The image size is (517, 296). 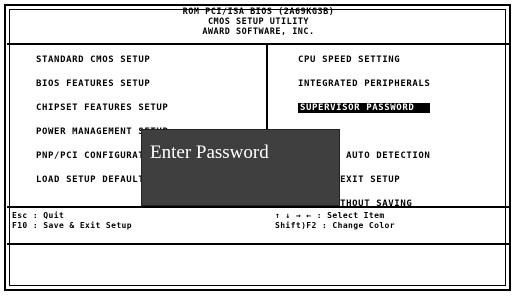 What do you see at coordinates (258, 12) in the screenshot?
I see `bios-title-line-1: ROM PCI/ISA BIOS (2A69KG3B)` at bounding box center [258, 12].